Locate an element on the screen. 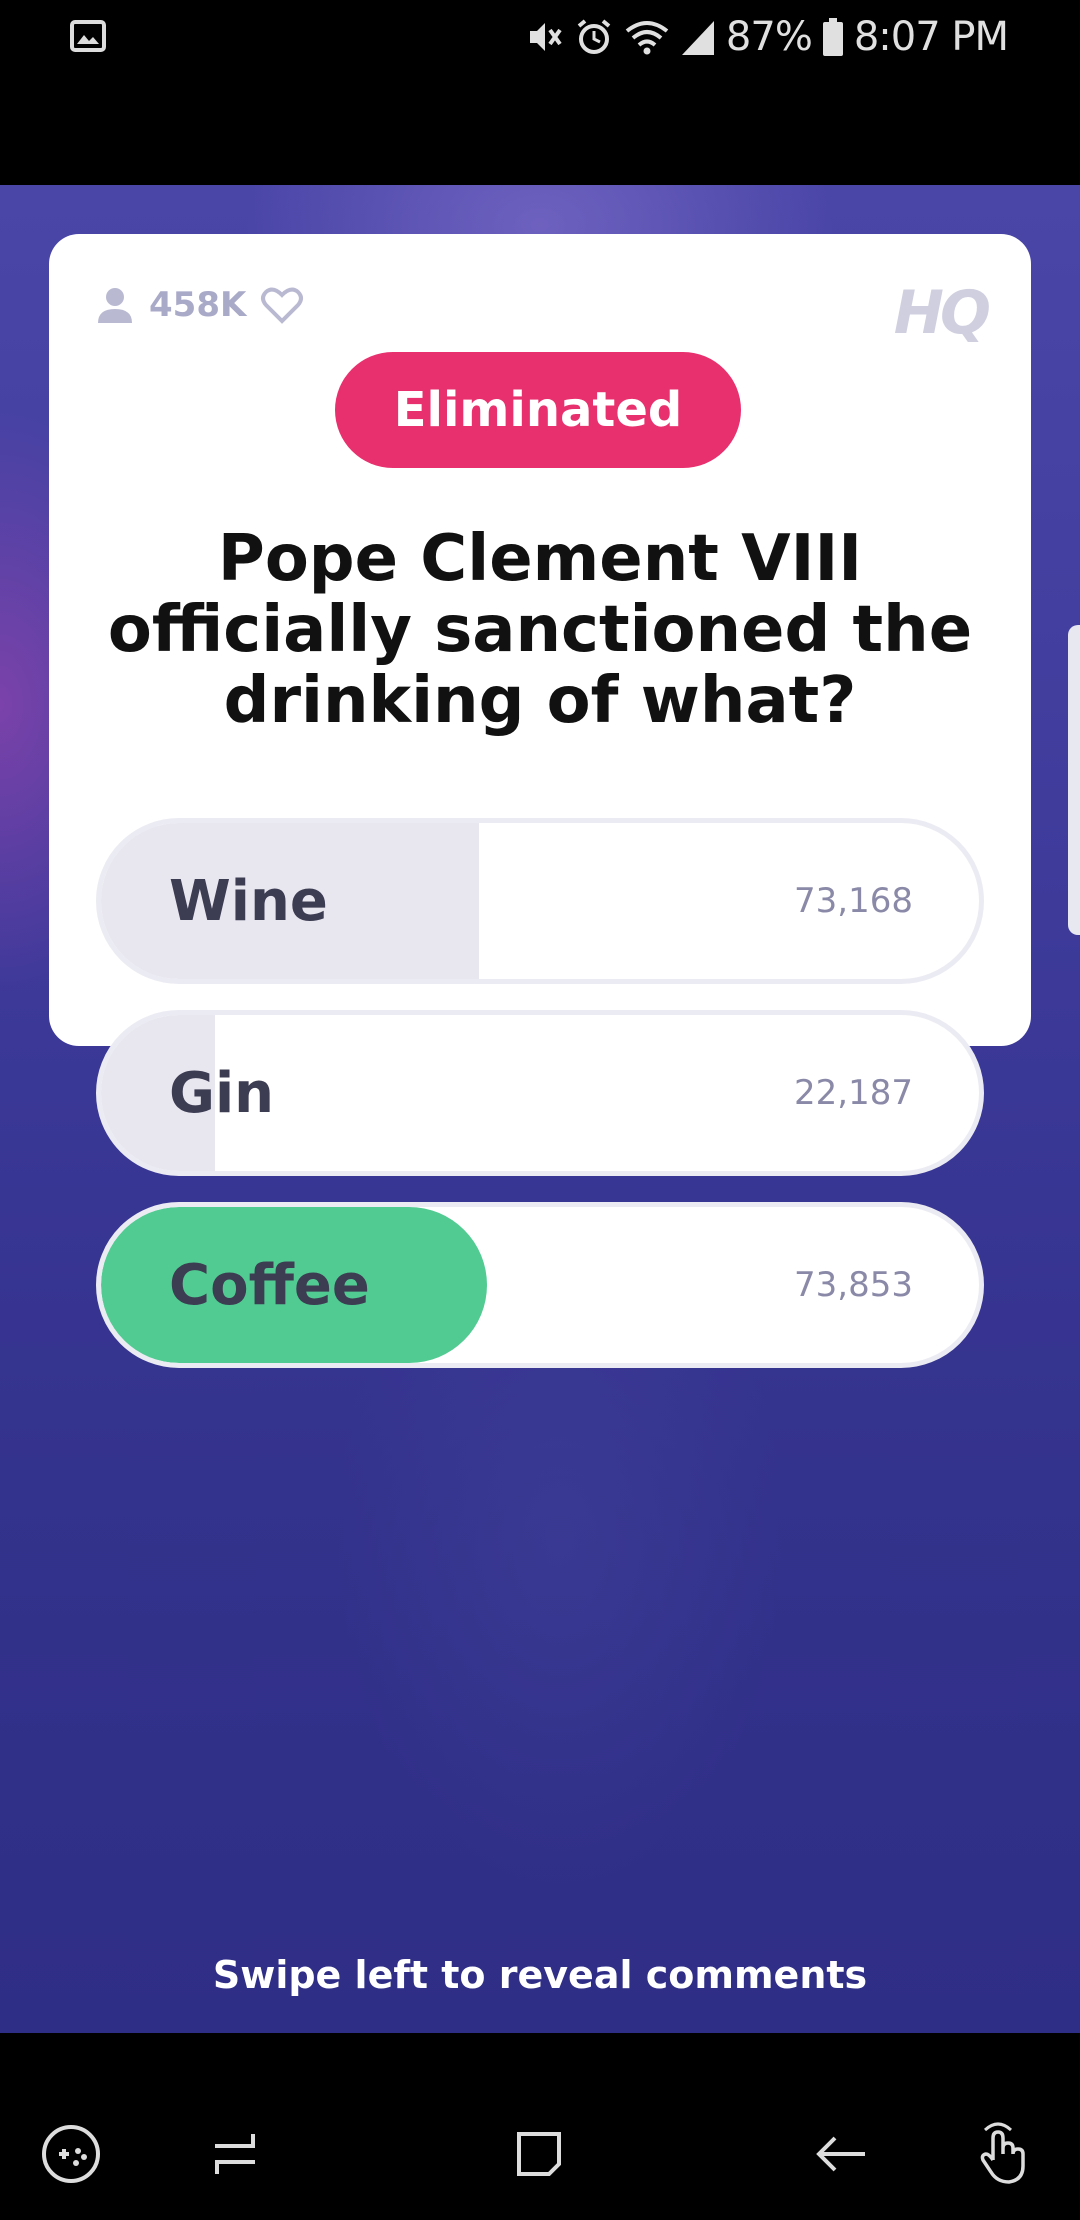  gallery-icon is located at coordinates (88, 36).